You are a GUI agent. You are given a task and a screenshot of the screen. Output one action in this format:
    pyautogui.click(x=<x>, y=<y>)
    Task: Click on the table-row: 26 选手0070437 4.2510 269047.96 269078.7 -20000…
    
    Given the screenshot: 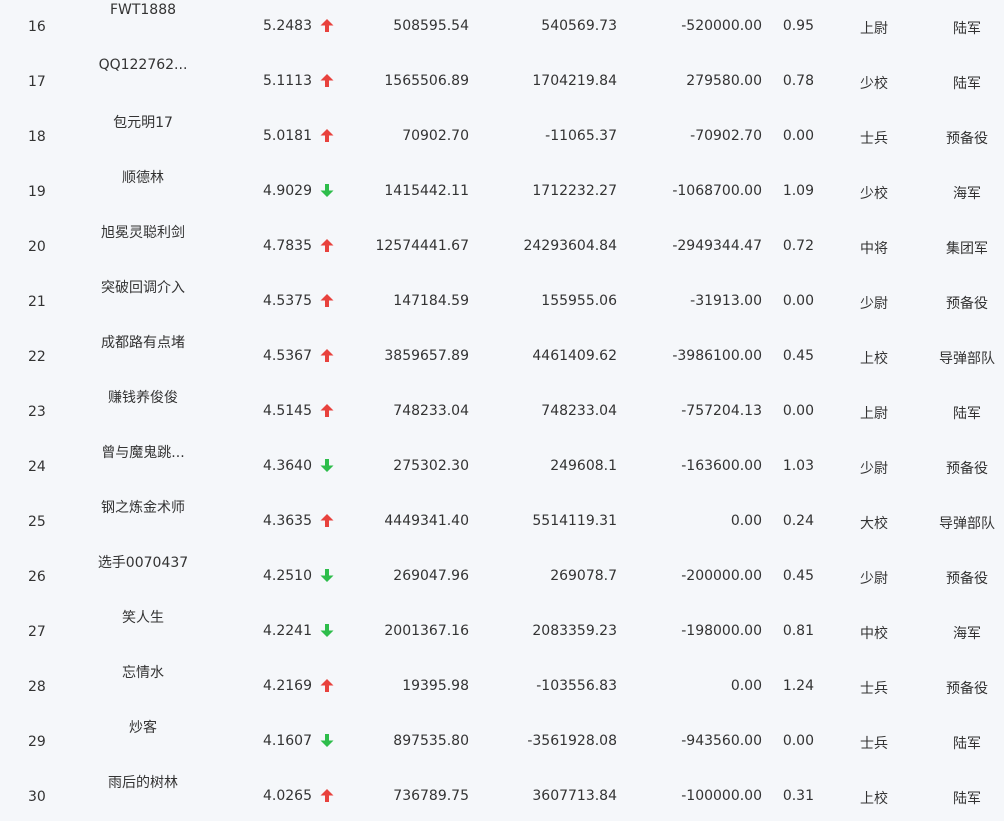 What is the action you would take?
    pyautogui.click(x=502, y=579)
    